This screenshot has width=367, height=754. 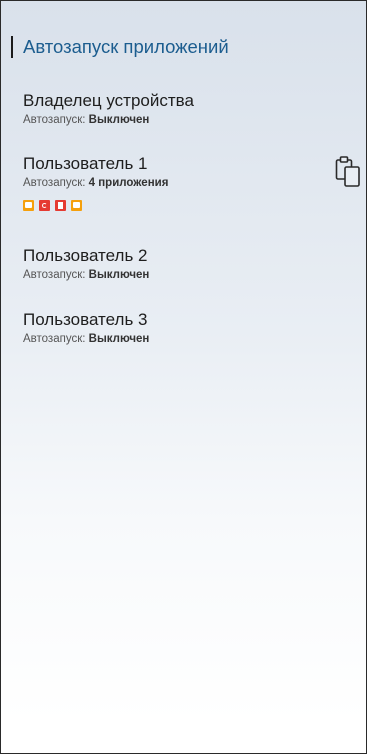 I want to click on header-accent-bar, so click(x=12, y=47).